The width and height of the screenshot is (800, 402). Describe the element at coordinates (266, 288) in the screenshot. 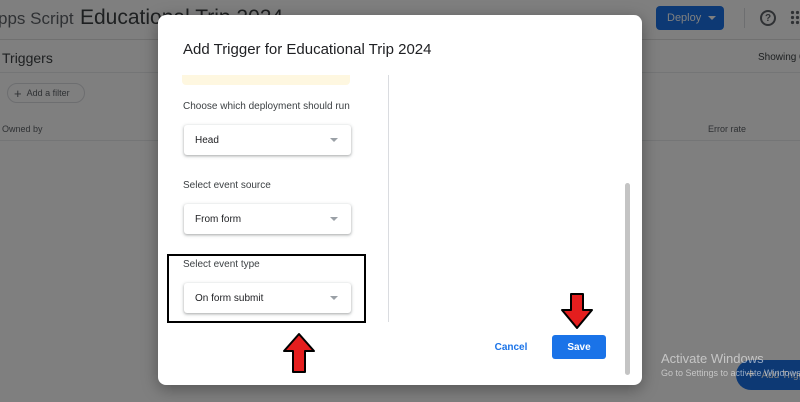

I see `event-type-highlight-box` at that location.